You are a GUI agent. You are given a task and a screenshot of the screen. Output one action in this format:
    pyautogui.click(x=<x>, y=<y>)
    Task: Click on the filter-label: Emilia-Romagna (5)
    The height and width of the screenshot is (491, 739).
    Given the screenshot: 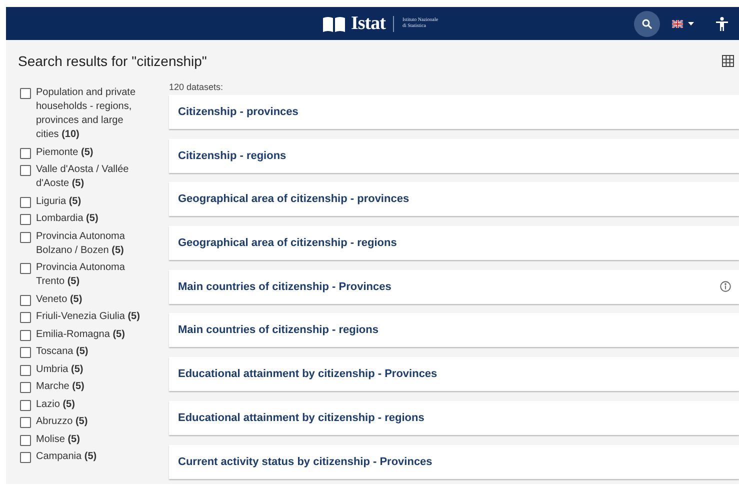 What is the action you would take?
    pyautogui.click(x=81, y=335)
    